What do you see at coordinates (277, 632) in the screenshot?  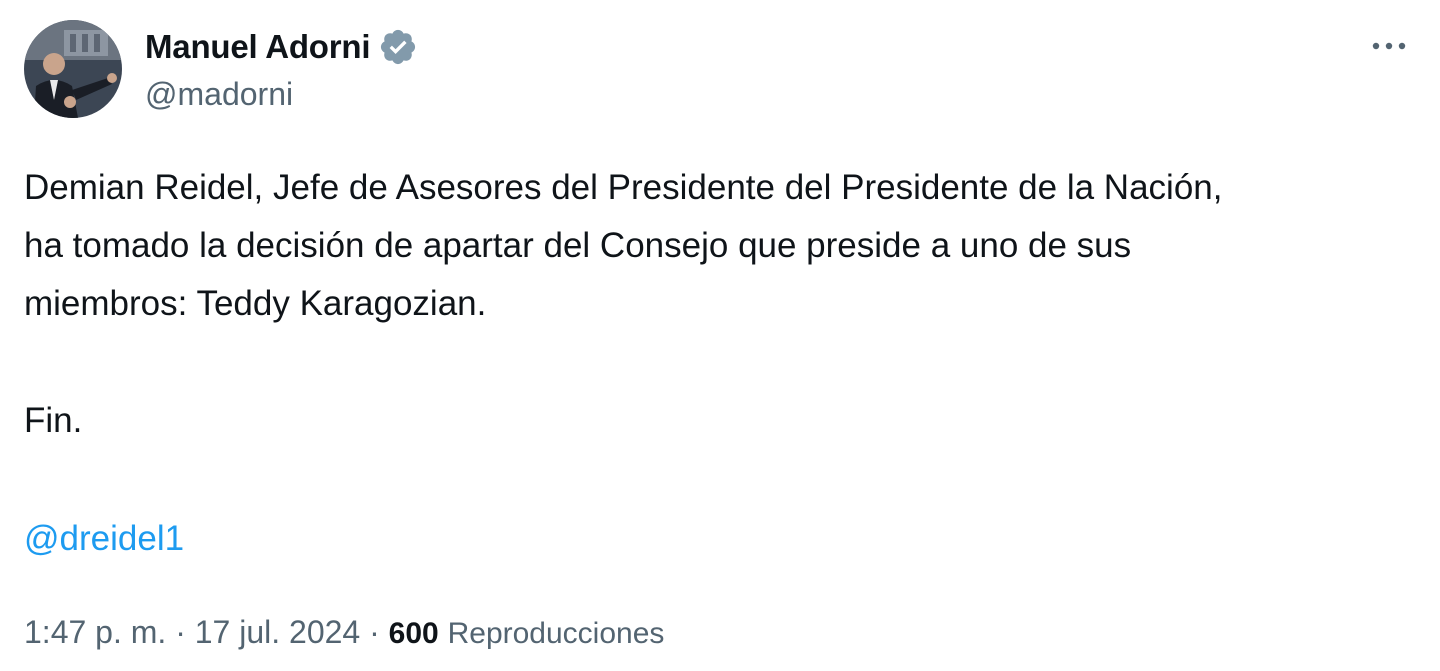 I see `tweet-date: 17 jul. 2024` at bounding box center [277, 632].